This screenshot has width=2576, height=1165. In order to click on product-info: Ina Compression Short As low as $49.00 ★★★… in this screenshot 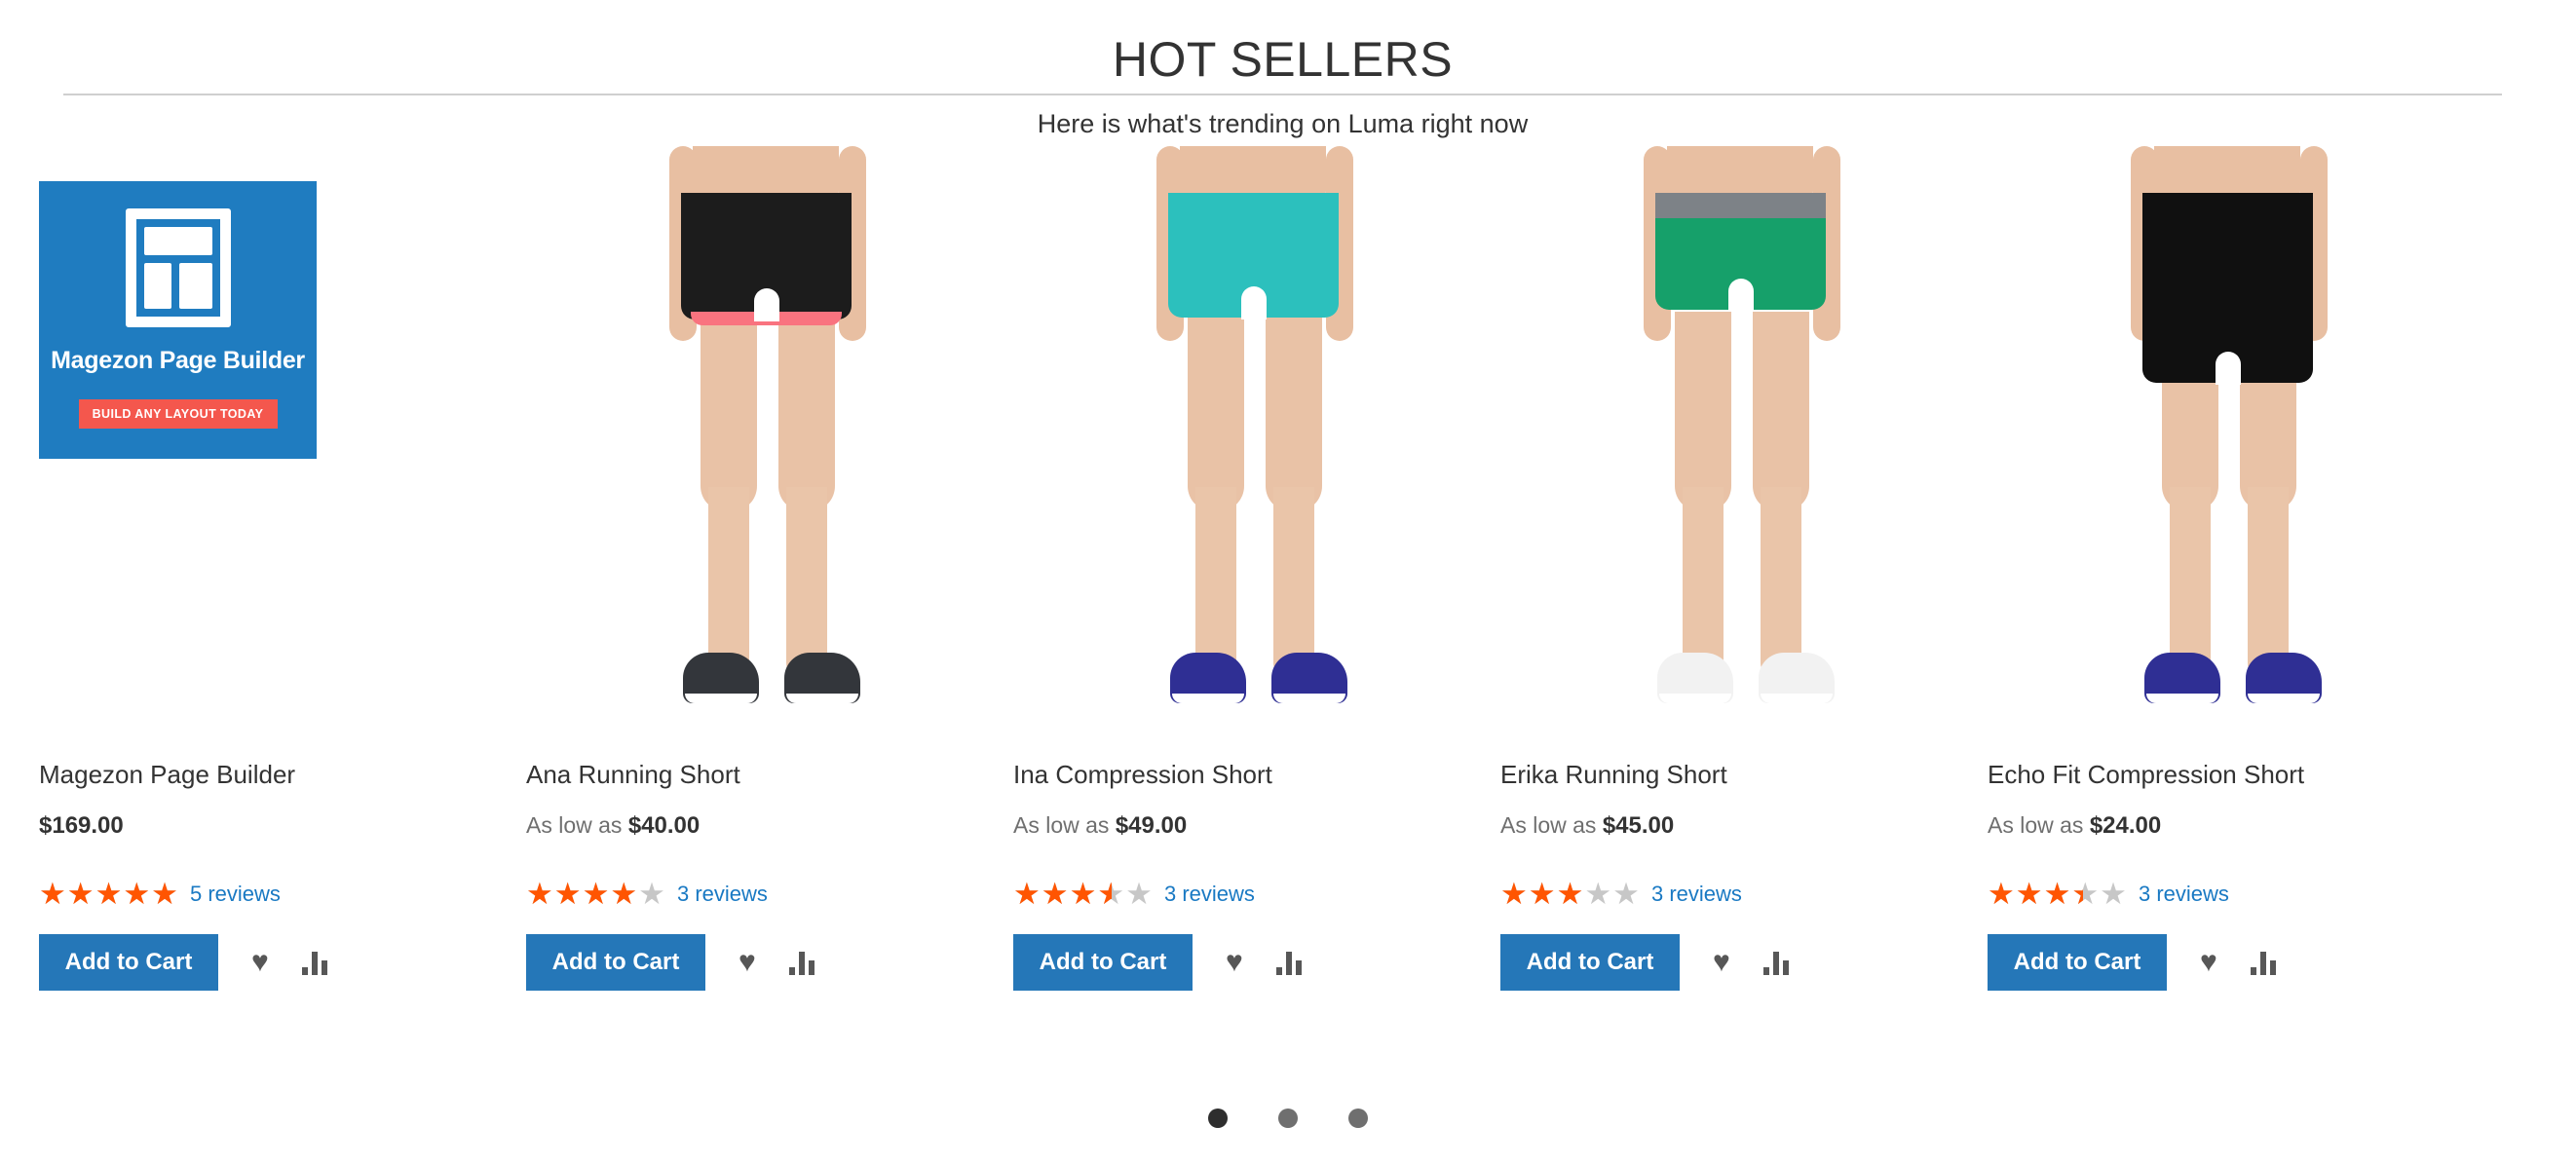, I will do `click(1254, 865)`.